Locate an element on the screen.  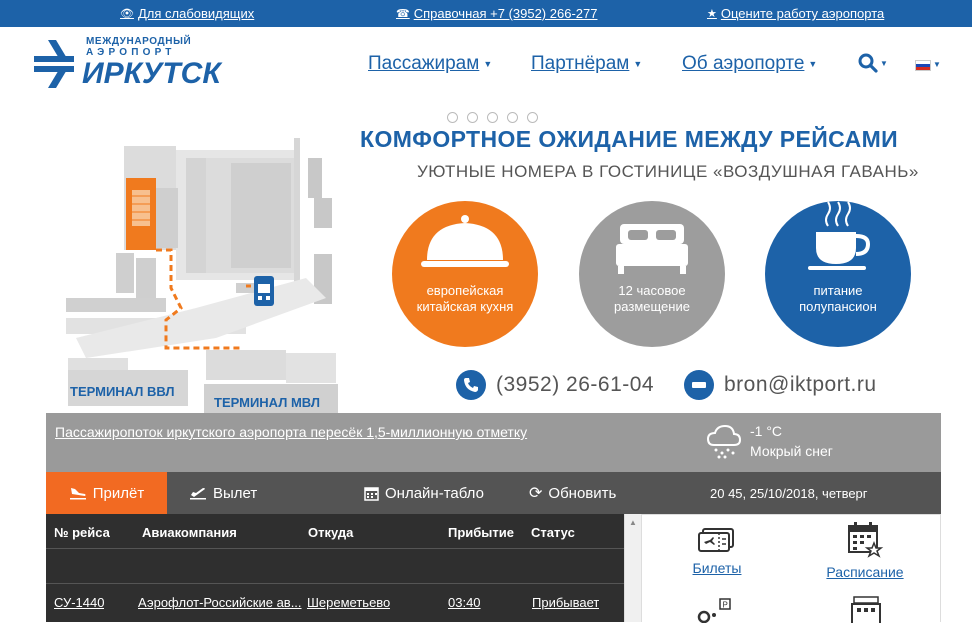
airport-logo: МЕЖДУНАРОДНЫЙ АЭРОПОРТ ИРКУТСК is located at coordinates (127, 64).